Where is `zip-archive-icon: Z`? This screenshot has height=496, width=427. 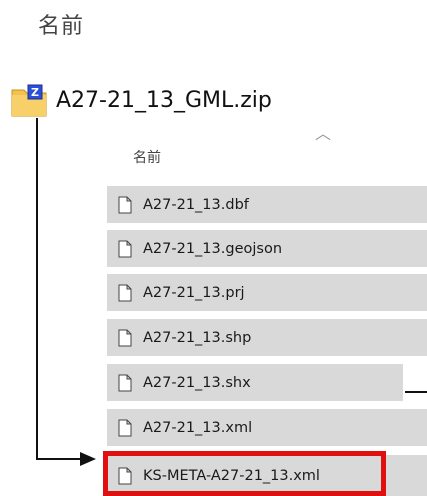
zip-archive-icon: Z is located at coordinates (29, 100).